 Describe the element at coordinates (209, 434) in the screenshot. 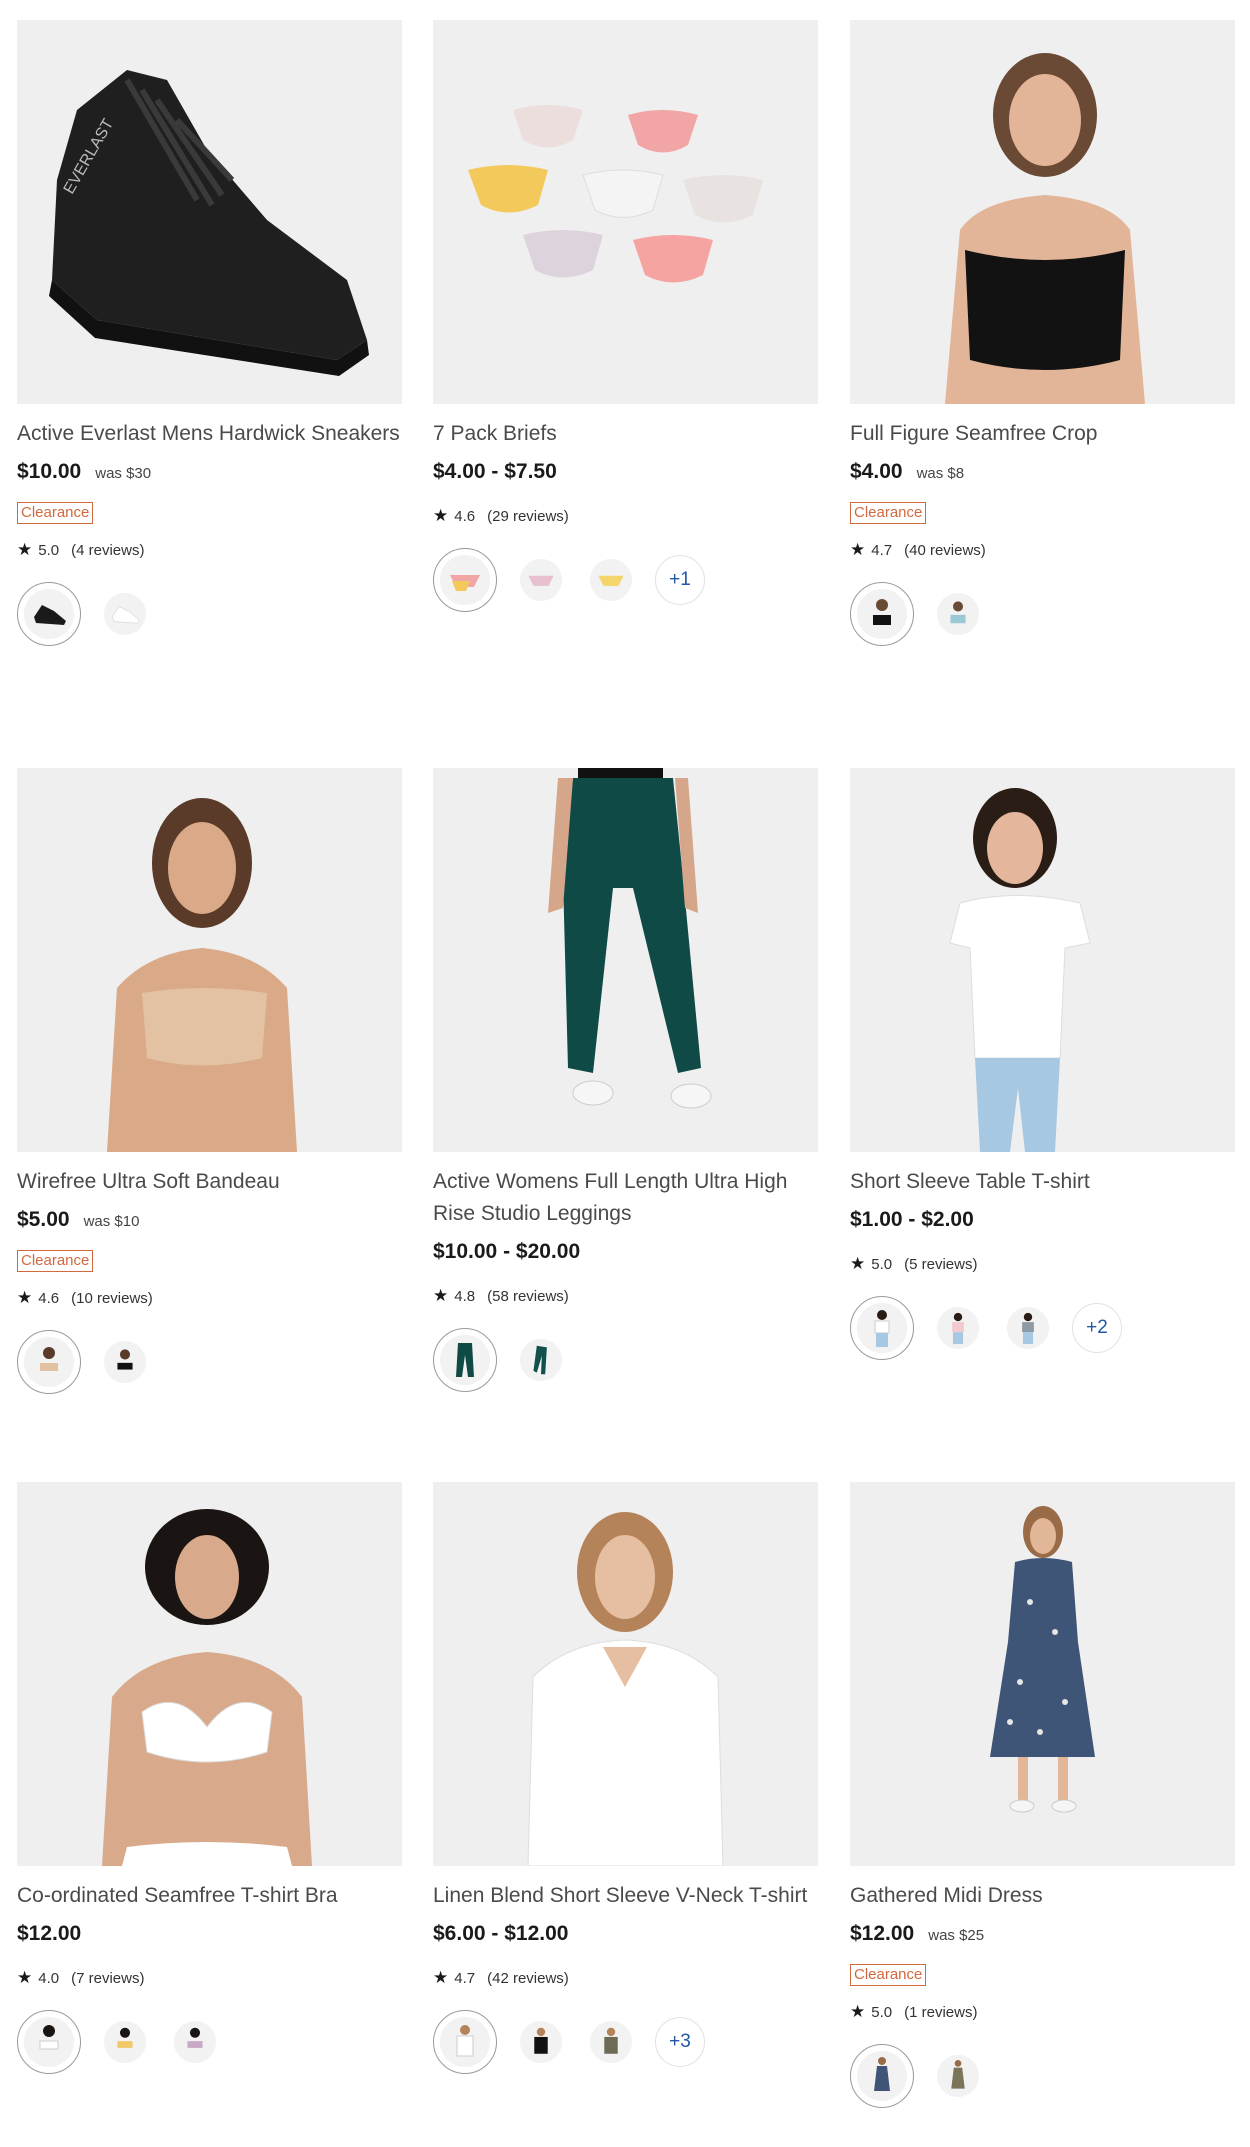

I see `product-title: Active Everlast Mens Hardwick Sneakers` at that location.